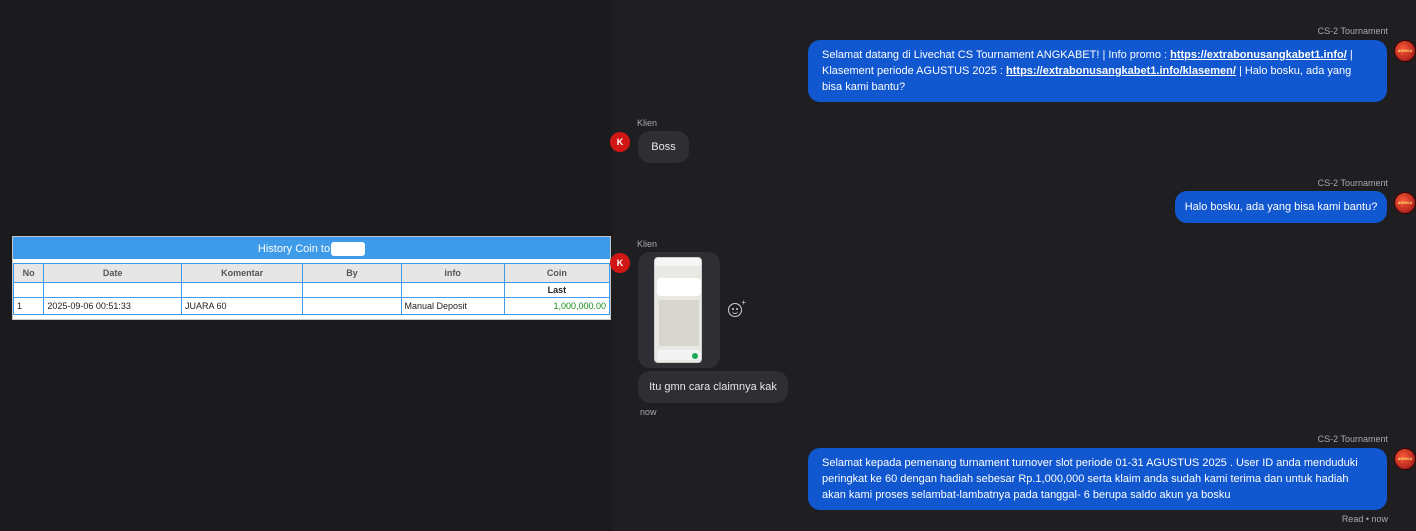  I want to click on table-subheader-row: Last, so click(311, 290).